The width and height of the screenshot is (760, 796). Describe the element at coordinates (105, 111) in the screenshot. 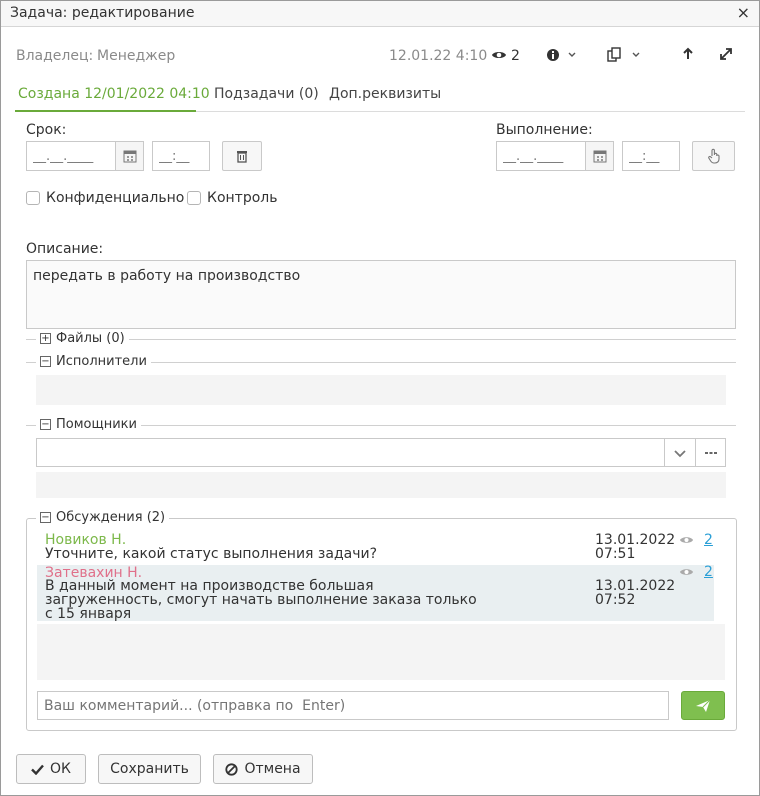

I see `active-tab-indicator` at that location.